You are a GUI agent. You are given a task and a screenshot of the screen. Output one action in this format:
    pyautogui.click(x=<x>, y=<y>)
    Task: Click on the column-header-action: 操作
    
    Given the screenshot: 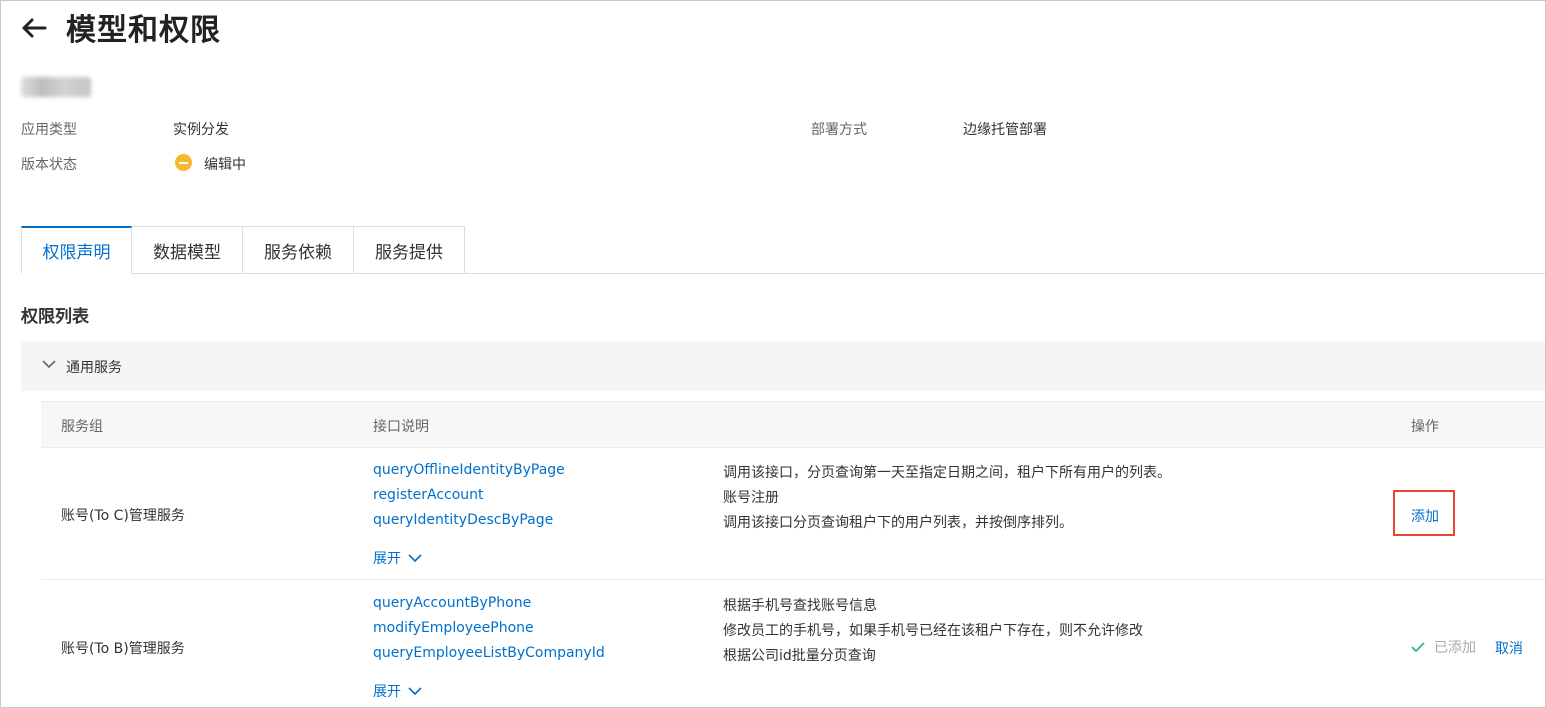 What is the action you would take?
    pyautogui.click(x=1425, y=427)
    